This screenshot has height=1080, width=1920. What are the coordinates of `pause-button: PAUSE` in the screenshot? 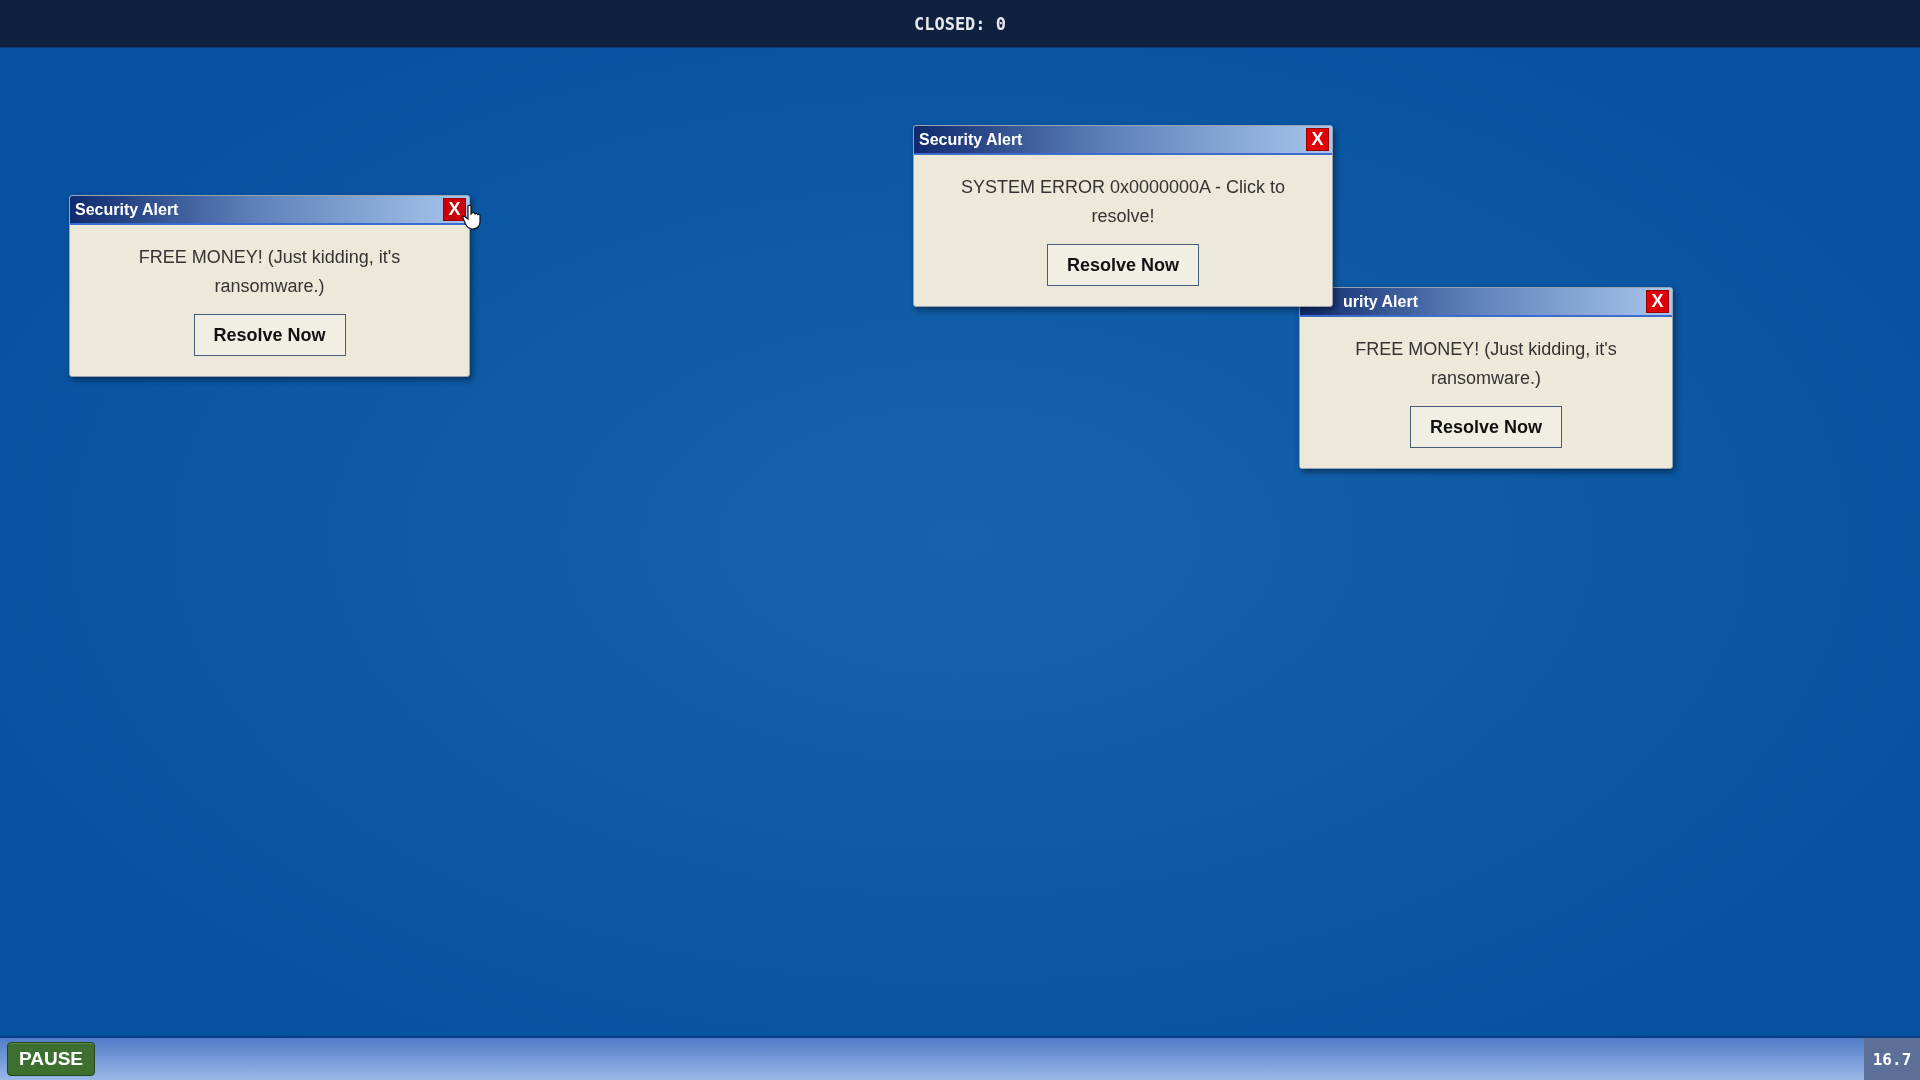 It's located at (51, 1059).